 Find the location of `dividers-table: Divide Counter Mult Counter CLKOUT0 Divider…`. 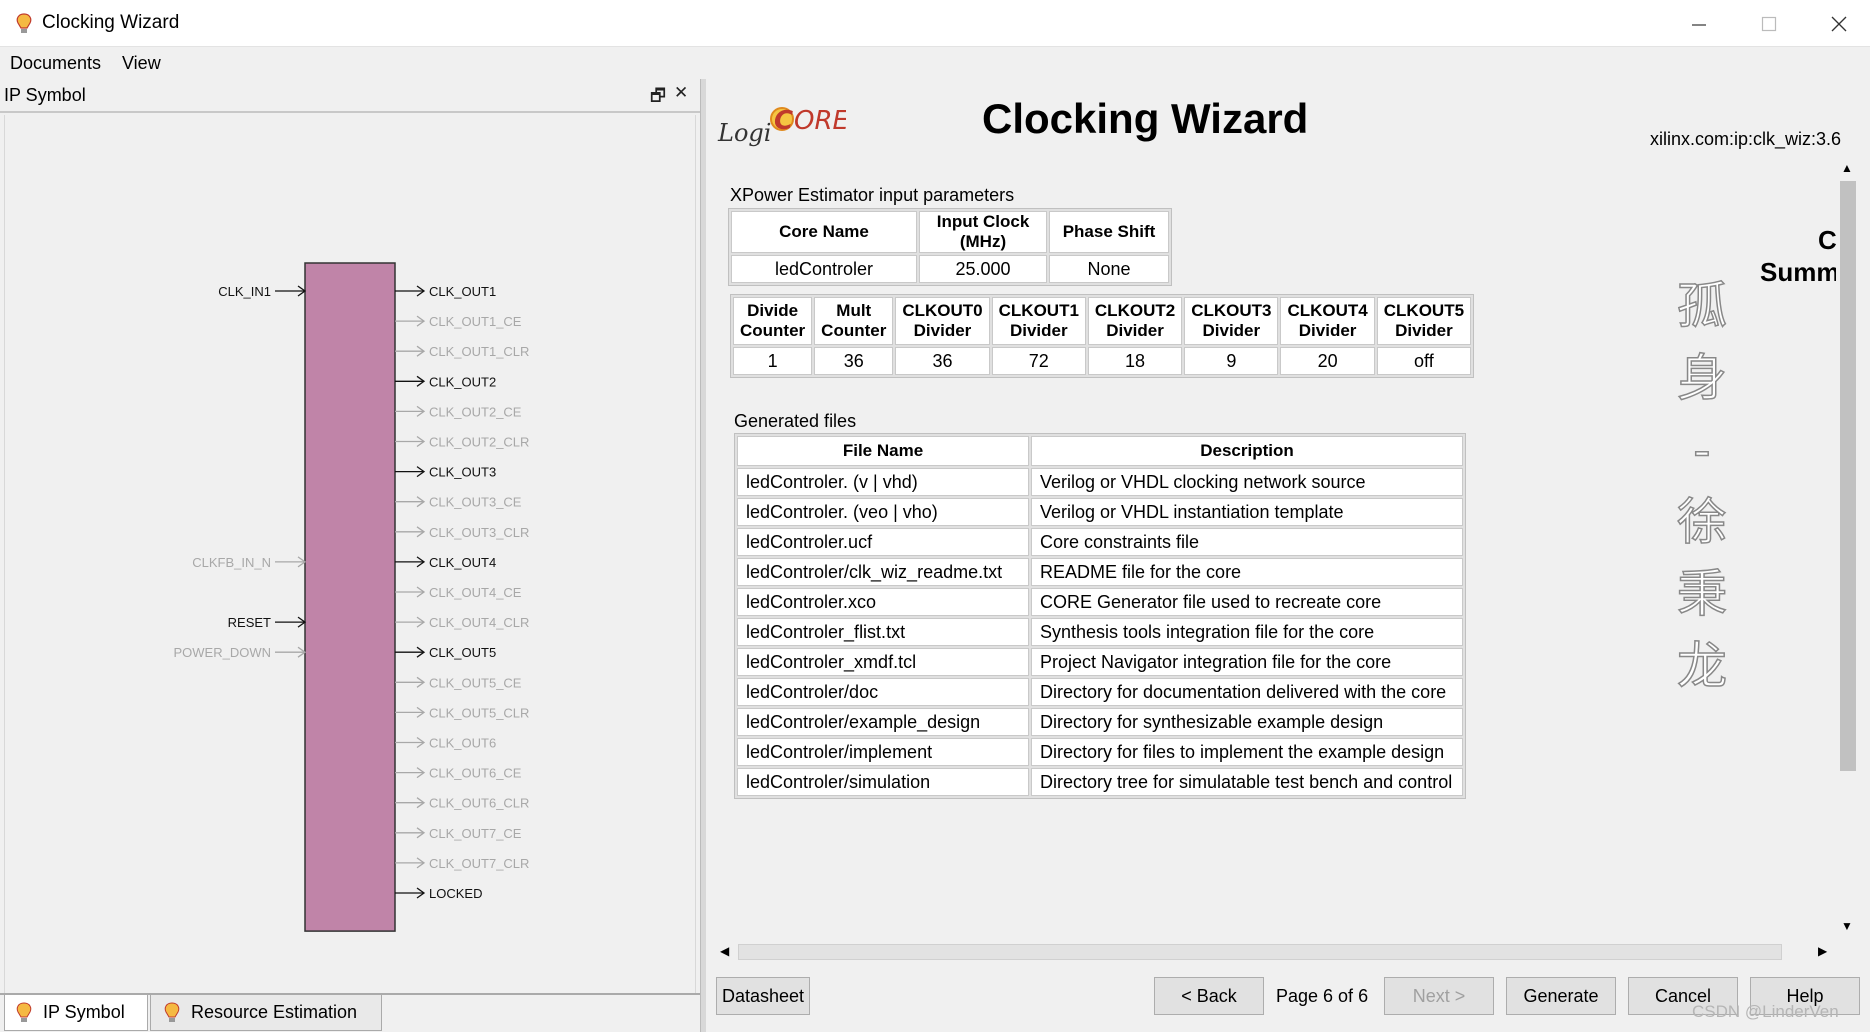

dividers-table: Divide Counter Mult Counter CLKOUT0 Divider… is located at coordinates (1102, 336).